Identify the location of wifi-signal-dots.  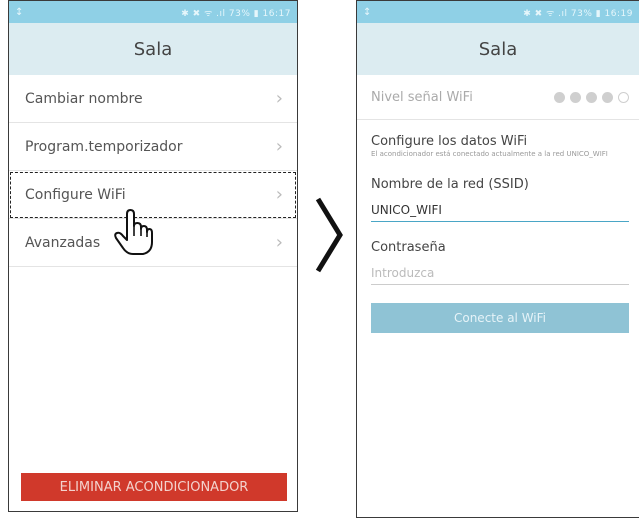
(591, 97).